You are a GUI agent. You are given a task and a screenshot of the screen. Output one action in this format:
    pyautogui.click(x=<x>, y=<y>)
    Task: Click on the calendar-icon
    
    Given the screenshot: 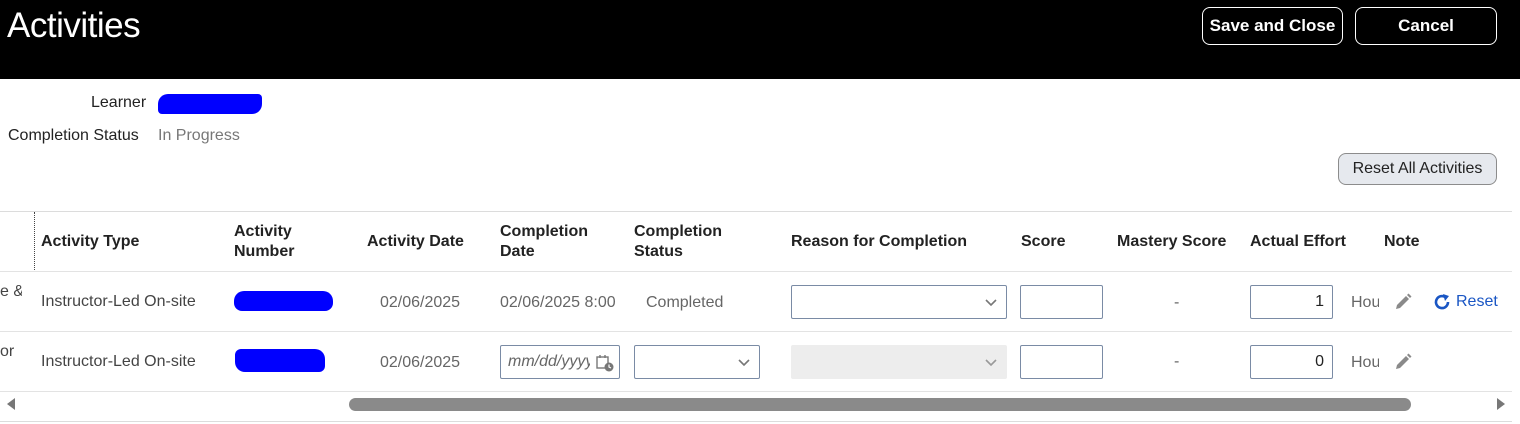 What is the action you would take?
    pyautogui.click(x=605, y=363)
    